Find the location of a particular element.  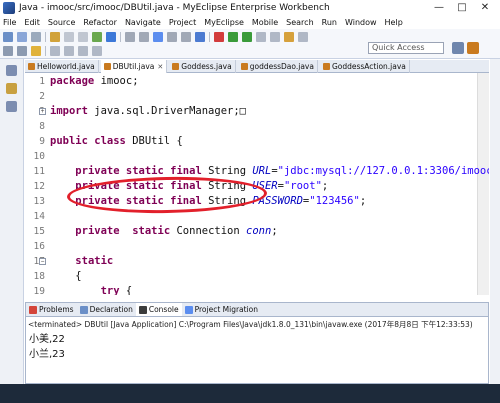

line-number: 15 is located at coordinates (39, 231).